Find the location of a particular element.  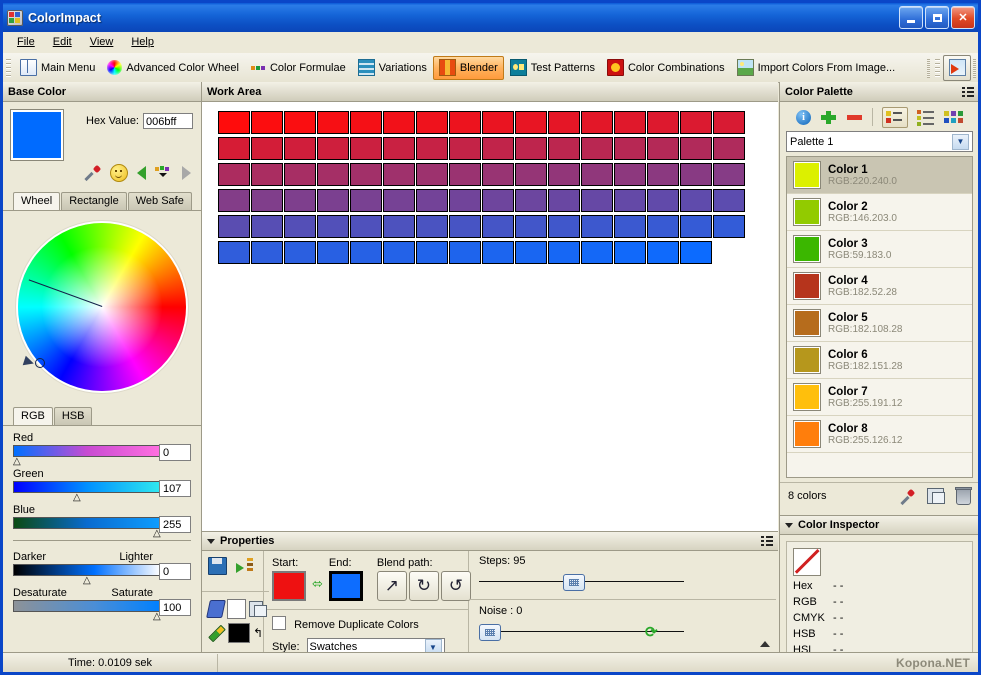

slider-saturation-track is located at coordinates (87, 606).